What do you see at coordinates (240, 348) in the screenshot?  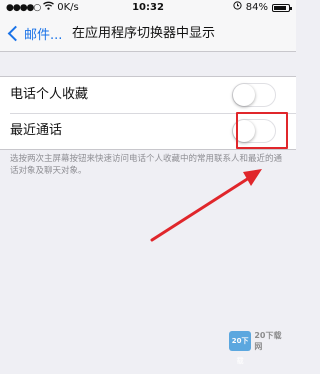 I see `watermark-badge: 20下载` at bounding box center [240, 348].